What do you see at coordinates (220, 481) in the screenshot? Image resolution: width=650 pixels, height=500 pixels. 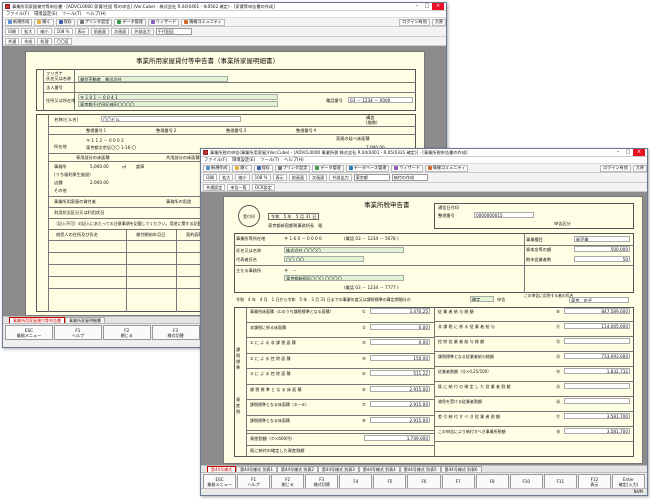 I see `front-fkey-esc: ESC 業務メニュー` at bounding box center [220, 481].